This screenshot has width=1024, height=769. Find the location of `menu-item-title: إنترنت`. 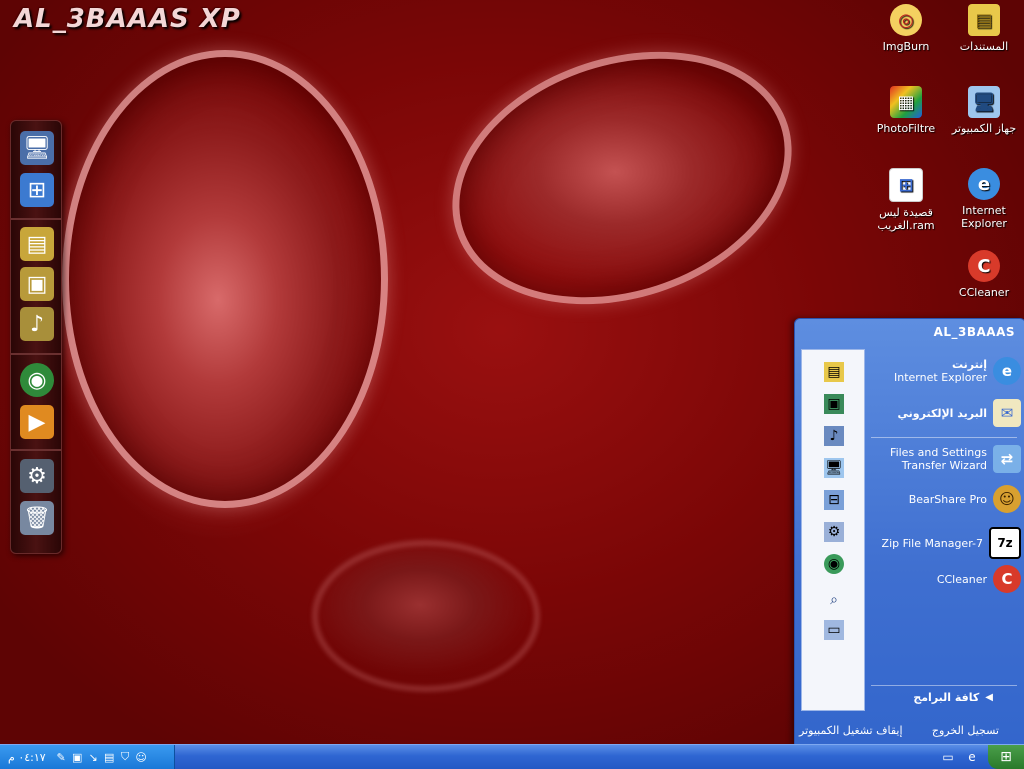

menu-item-title: إنترنت is located at coordinates (969, 364).